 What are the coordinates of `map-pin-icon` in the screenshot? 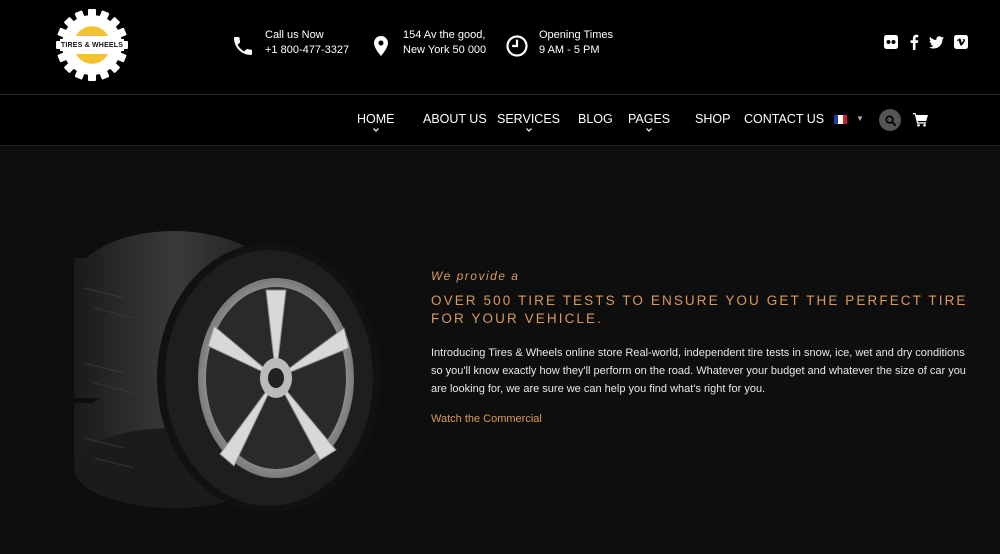 It's located at (381, 46).